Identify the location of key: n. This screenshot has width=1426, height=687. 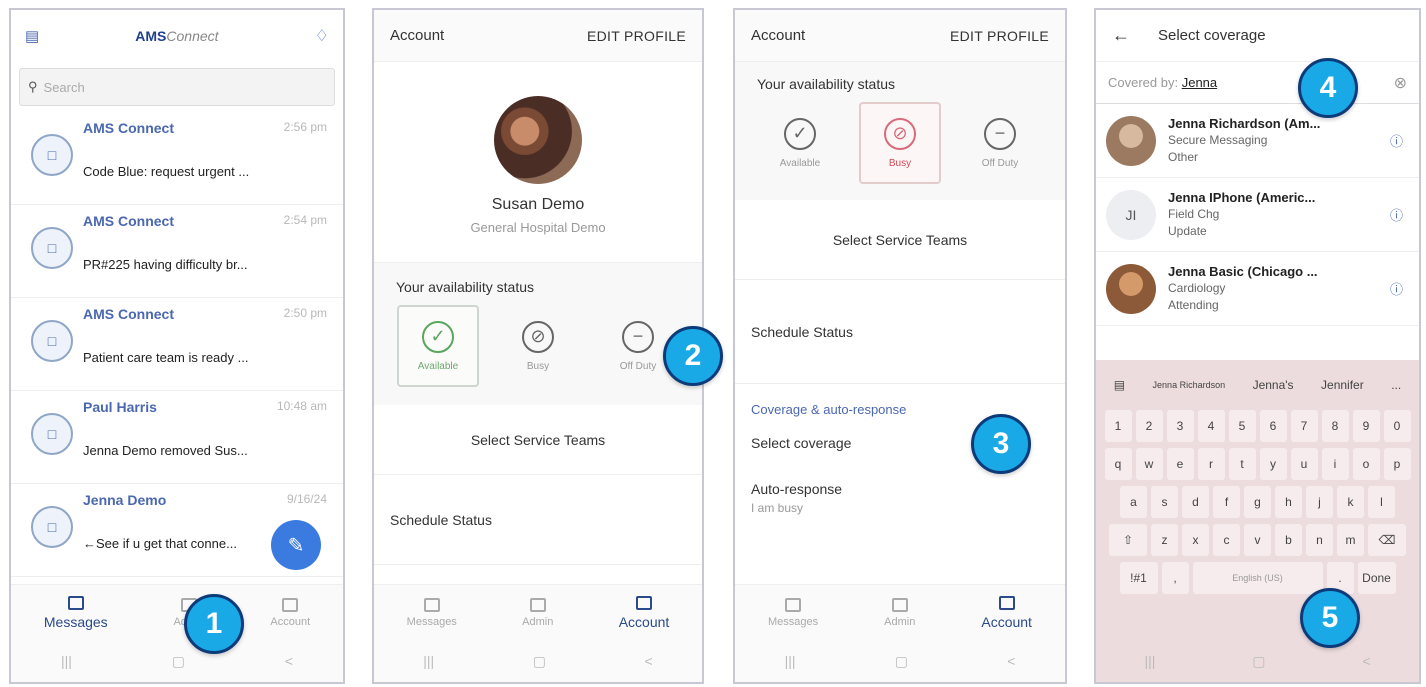
(1319, 540).